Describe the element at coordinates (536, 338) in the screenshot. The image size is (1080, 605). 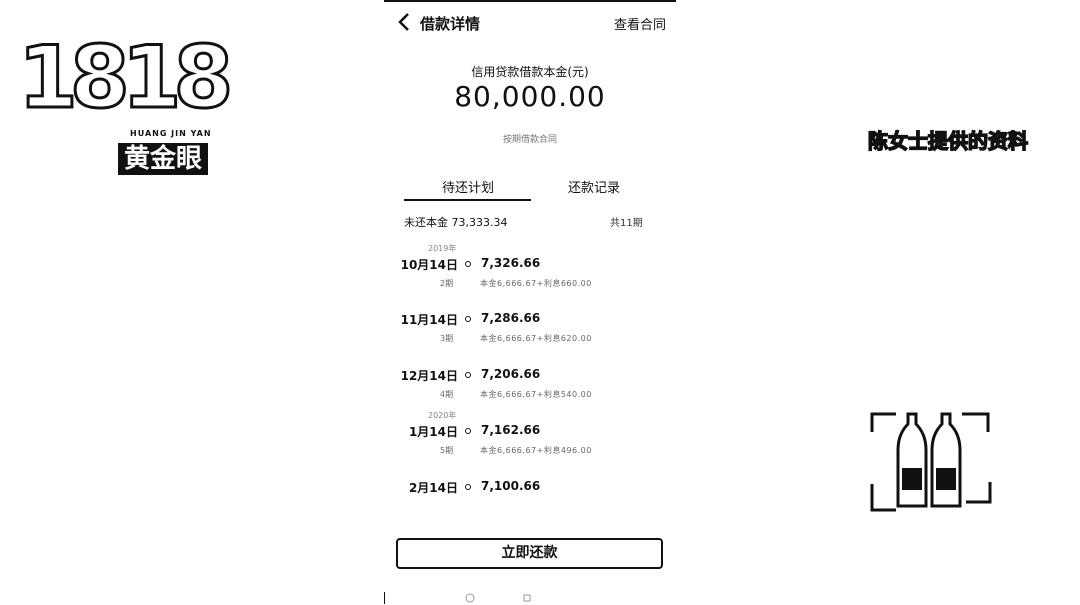
I see `schedule-detail: 本金6,666.67+利息620.00` at that location.